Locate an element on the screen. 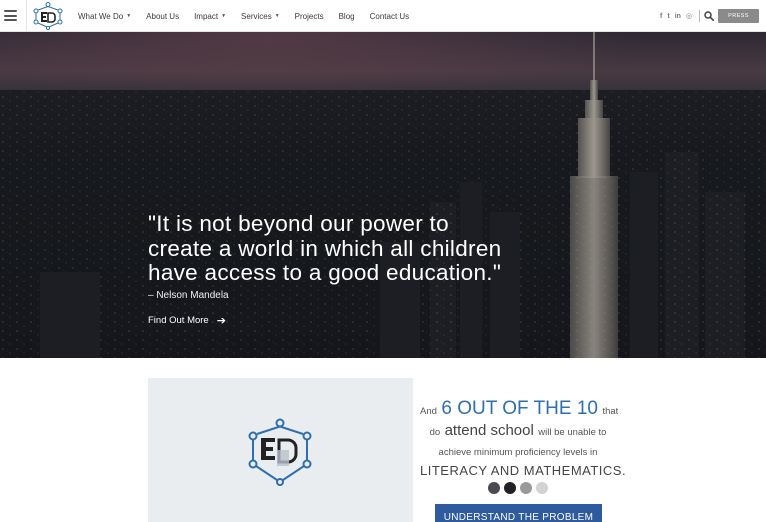  instagram-icon: ◎ is located at coordinates (689, 16).